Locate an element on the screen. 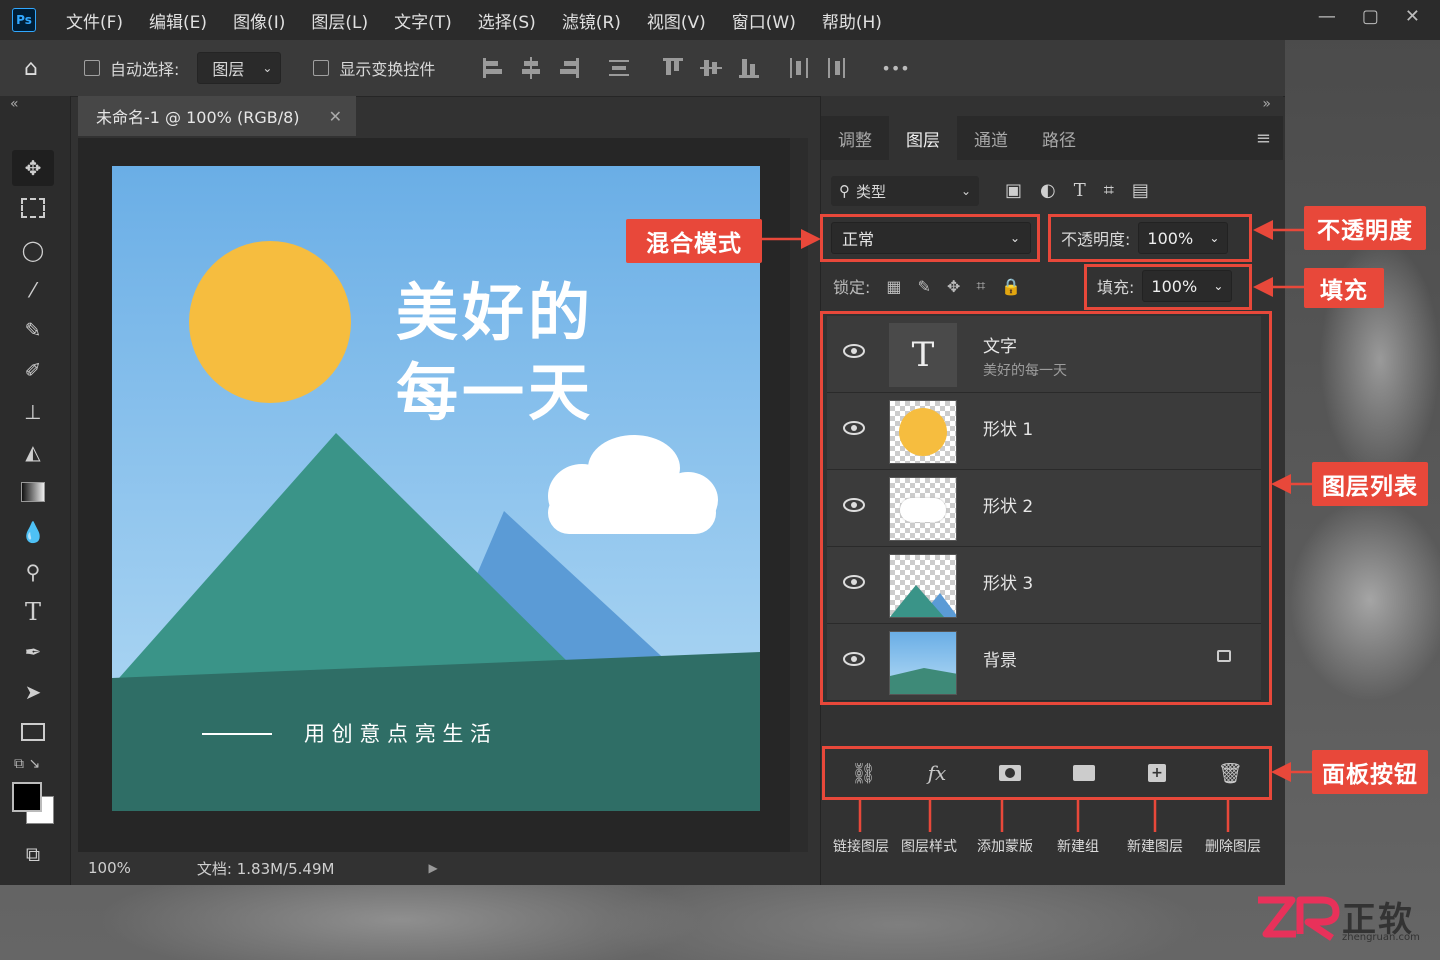  status-bar: 100% 文档: 1.83M/5.49M ▶ is located at coordinates (263, 868).